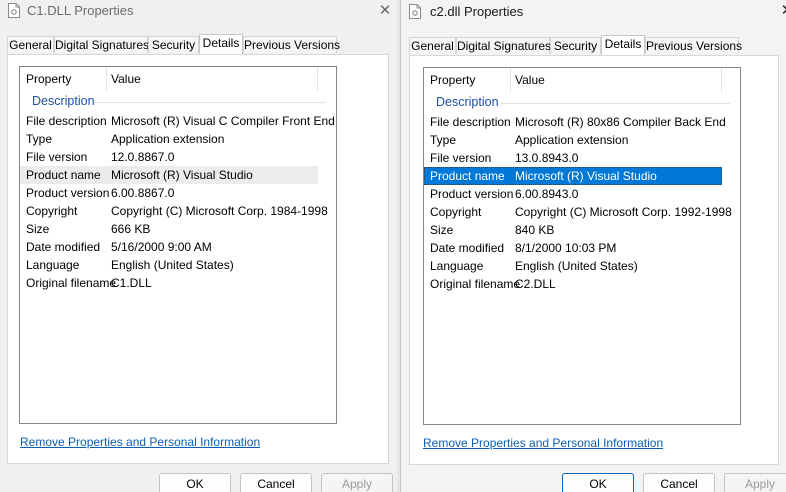 This screenshot has height=492, width=786. I want to click on list-row: Product version 6.00.8943.0, so click(573, 194).